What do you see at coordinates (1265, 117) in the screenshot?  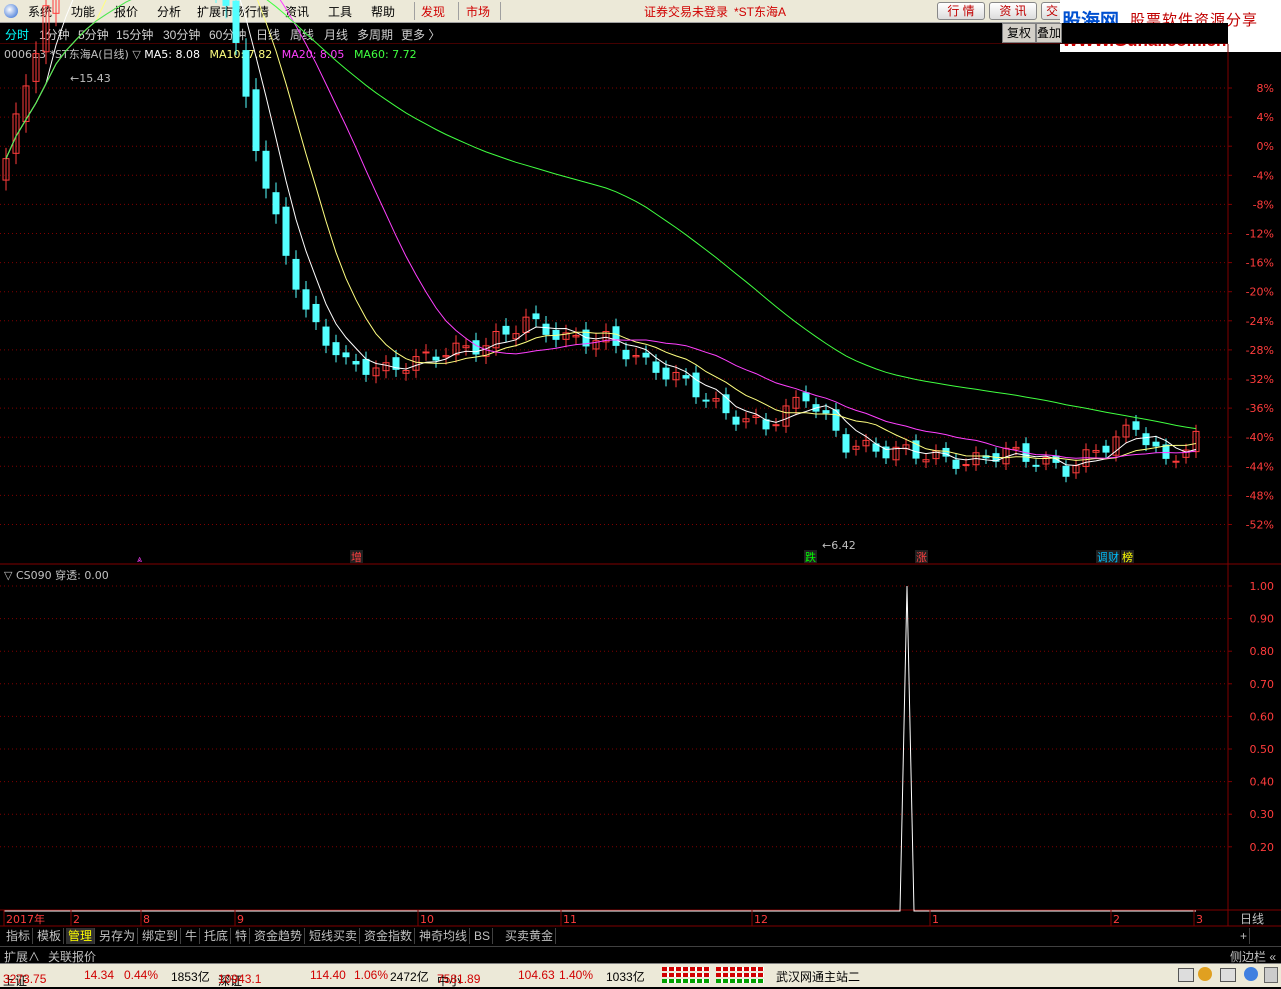 I see `price-tick-label: 4%` at bounding box center [1265, 117].